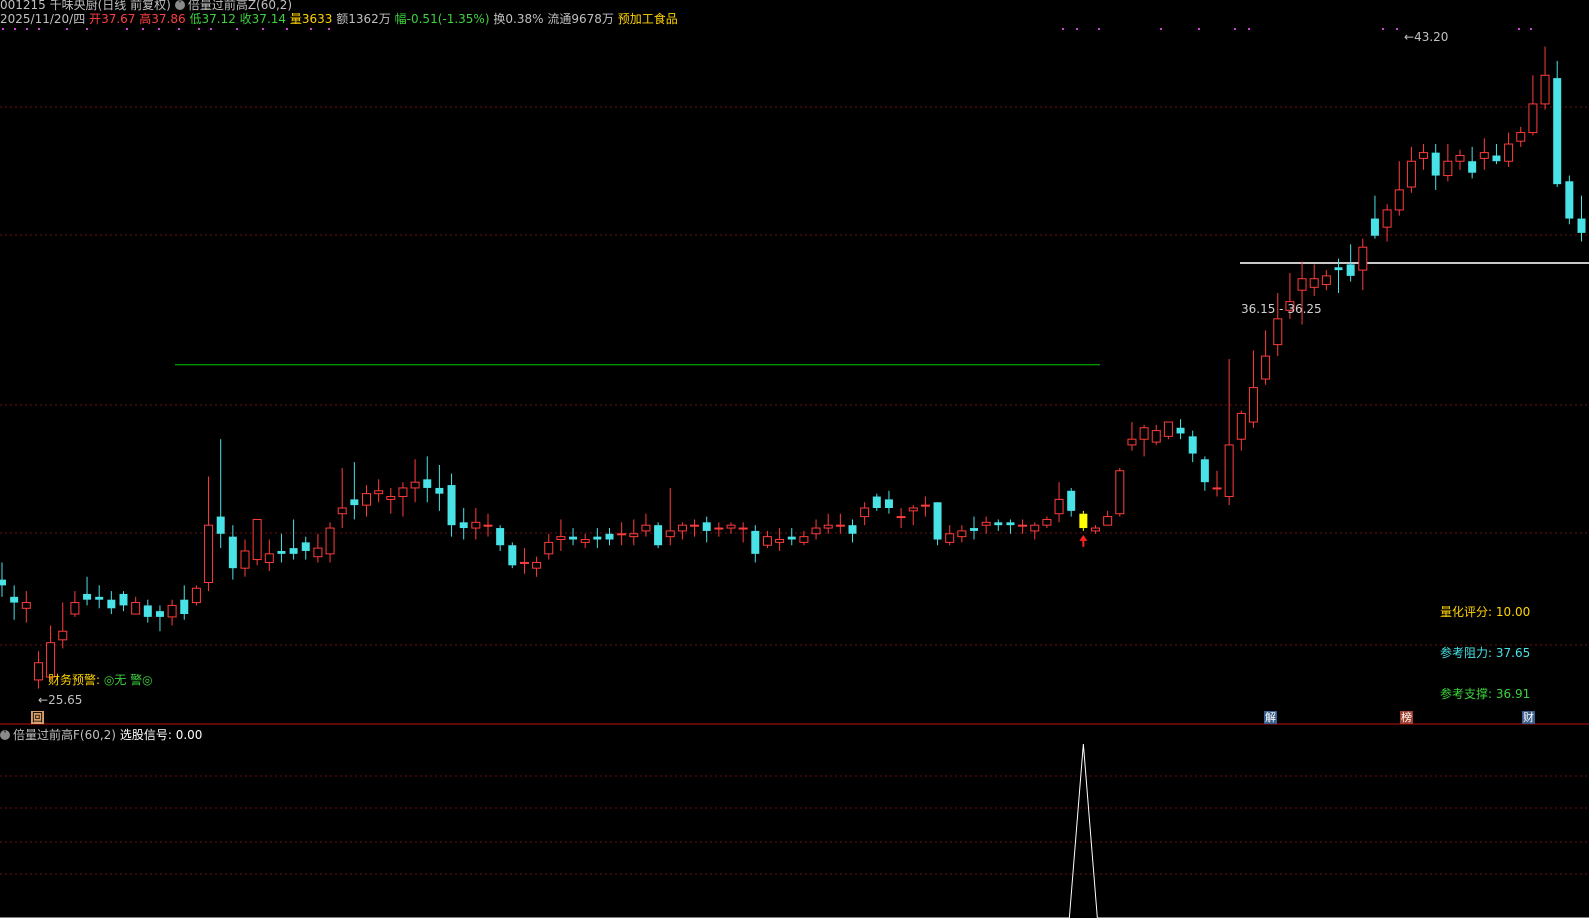  I want to click on header-line-1: 001215 千味央厨(日线 前复权) ˅ 倍量过前高Z(60,2), so click(146, 6).